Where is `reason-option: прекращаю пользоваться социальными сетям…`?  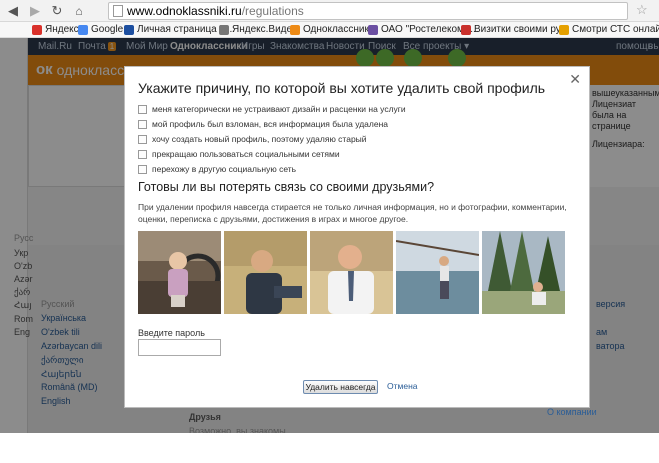
reason-option: прекращаю пользоваться социальными сетям… is located at coordinates (239, 154).